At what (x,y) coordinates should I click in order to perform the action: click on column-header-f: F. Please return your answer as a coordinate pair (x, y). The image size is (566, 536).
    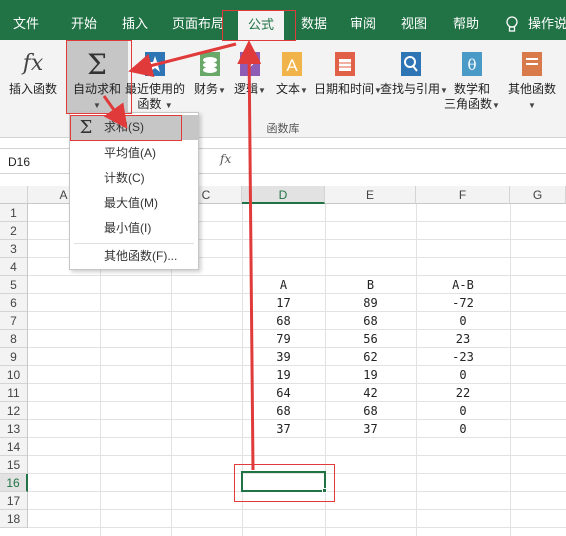
    Looking at the image, I should click on (463, 195).